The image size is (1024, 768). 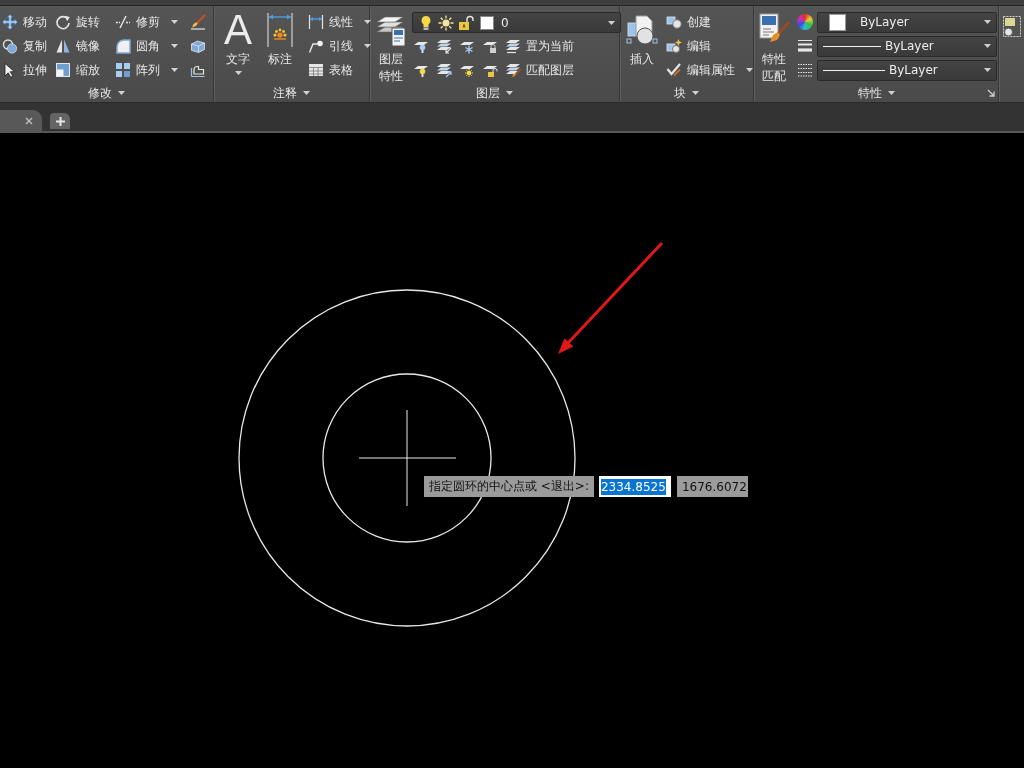 What do you see at coordinates (674, 70) in the screenshot?
I see `checkmark-icon` at bounding box center [674, 70].